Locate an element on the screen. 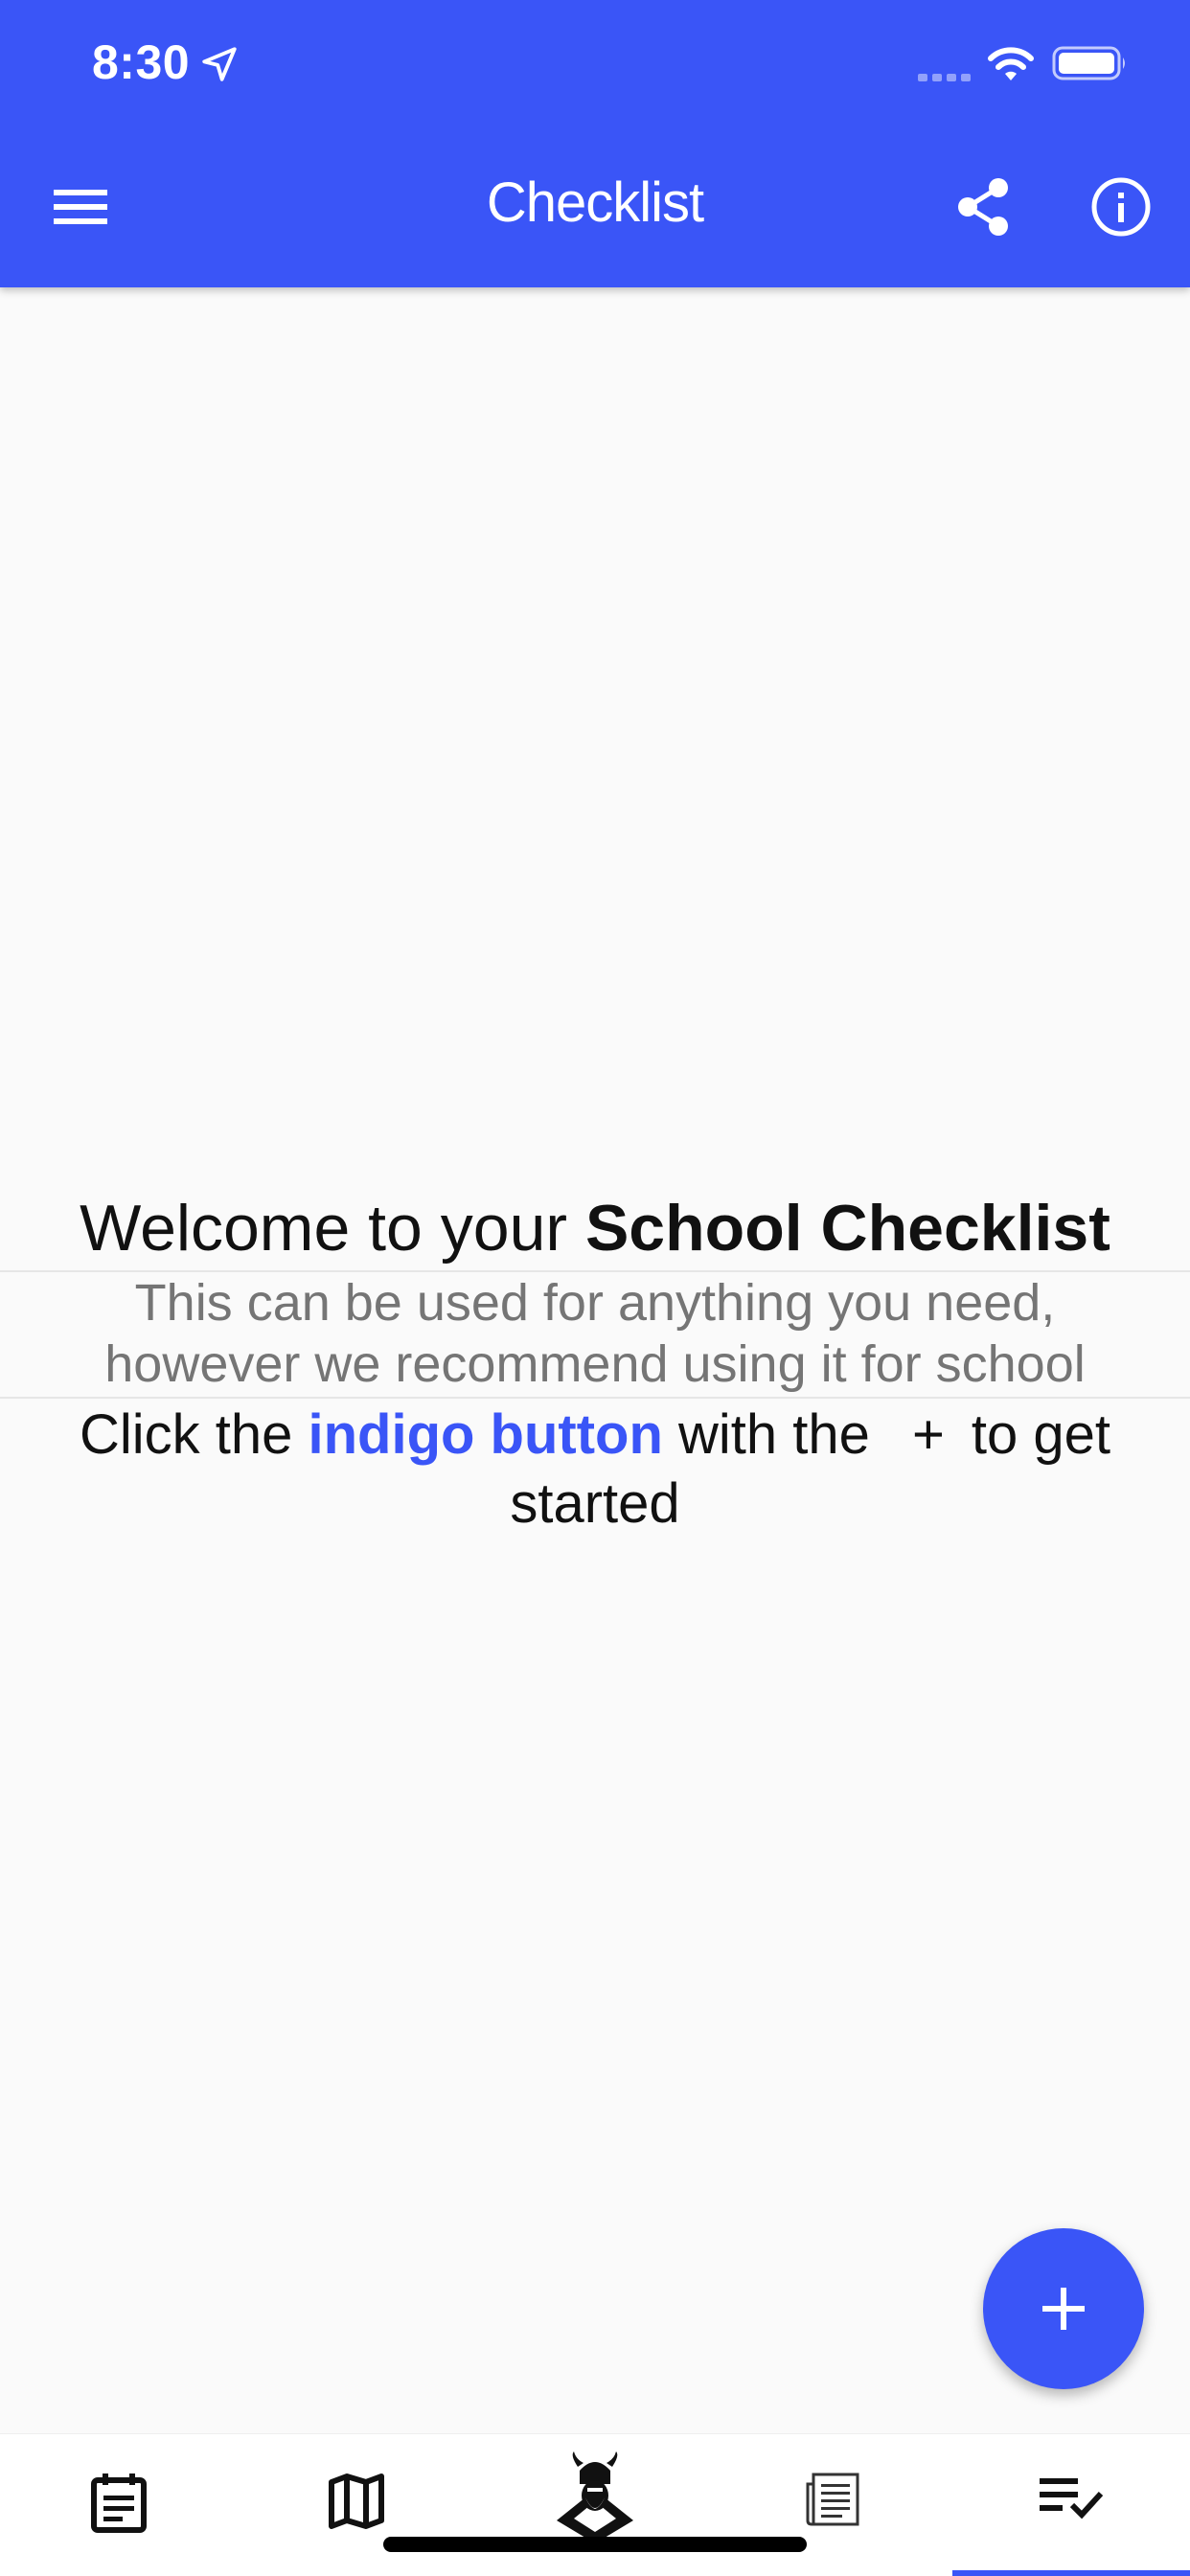  info-button is located at coordinates (1121, 207).